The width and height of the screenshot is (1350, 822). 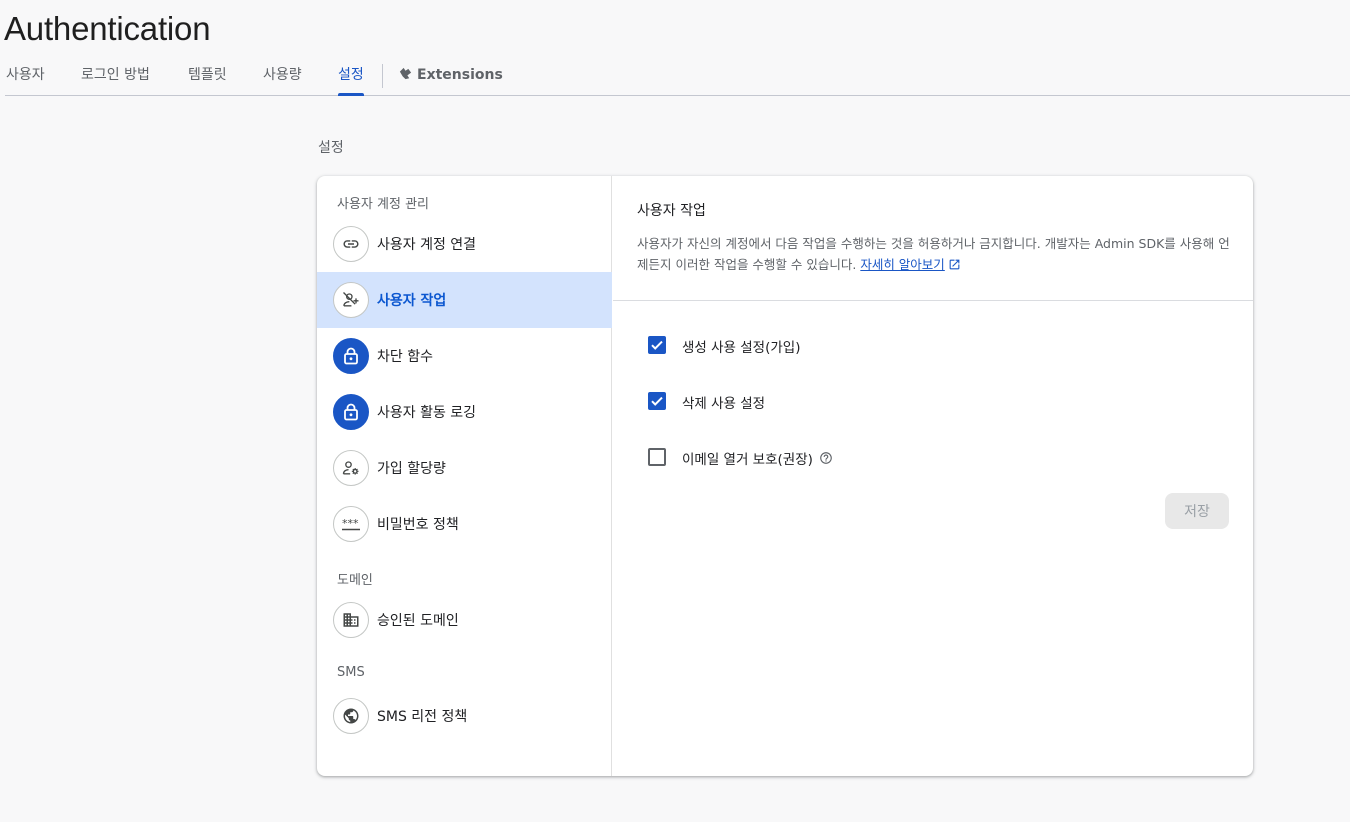 What do you see at coordinates (422, 717) in the screenshot?
I see `nav-item-label: SMS 리전 정책` at bounding box center [422, 717].